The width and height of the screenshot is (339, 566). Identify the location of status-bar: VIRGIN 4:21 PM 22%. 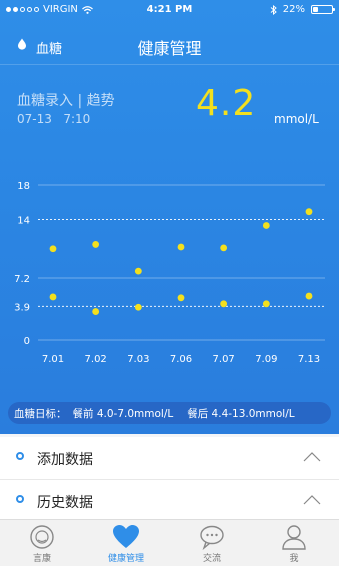
(169, 10).